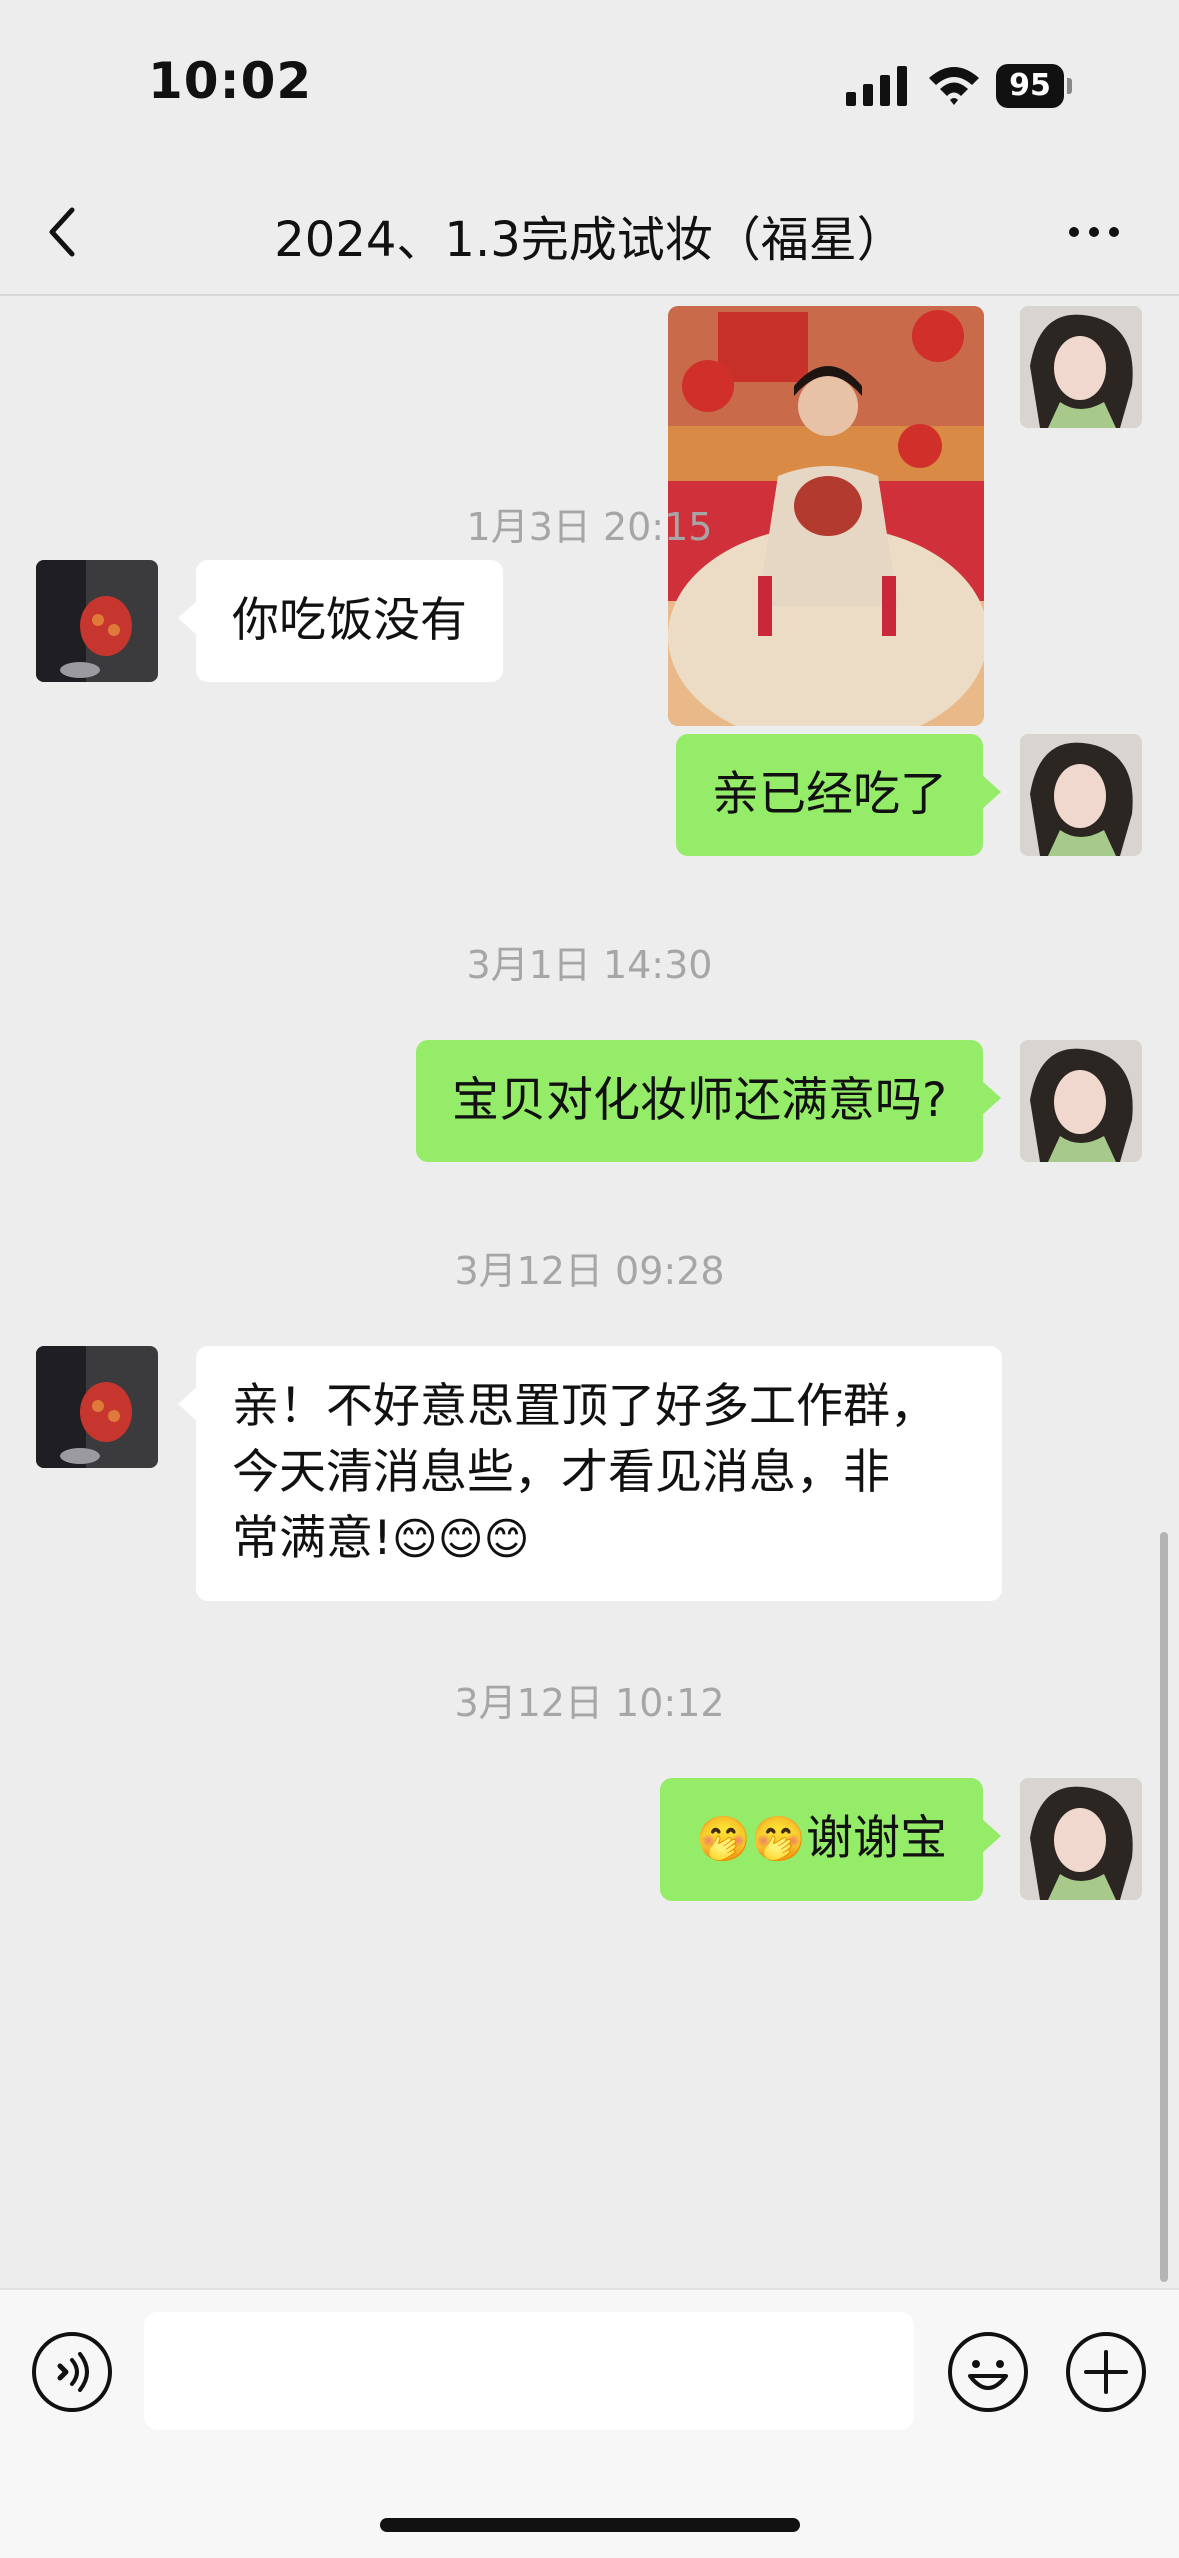 The width and height of the screenshot is (1179, 2558). I want to click on message-bubble-contact: 你吃饭没有, so click(340, 621).